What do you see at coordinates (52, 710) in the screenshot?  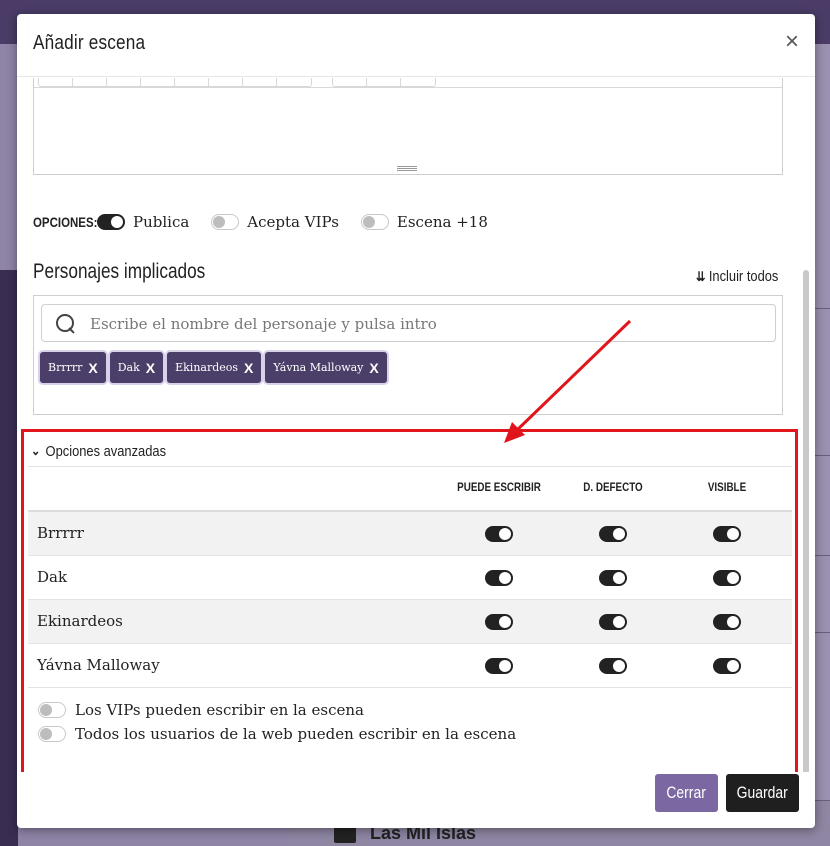 I see `vips-can-write-toggle` at bounding box center [52, 710].